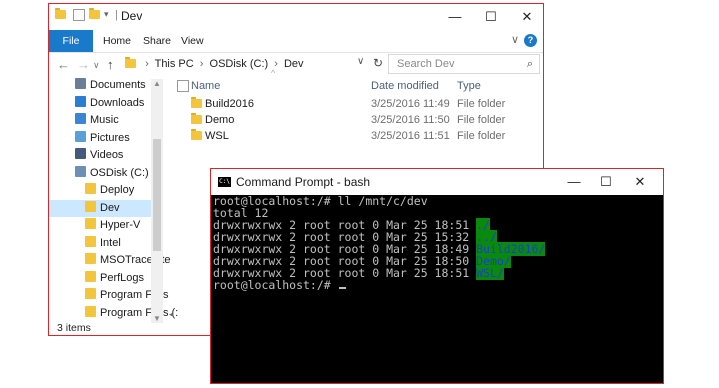  I want to click on explorer-title-bar: ▾ | Dev — ☐ ✕, so click(296, 17).